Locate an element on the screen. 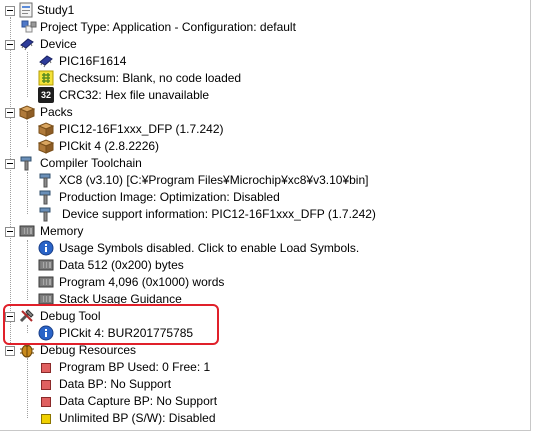 The width and height of the screenshot is (542, 442). project-icon is located at coordinates (26, 10).